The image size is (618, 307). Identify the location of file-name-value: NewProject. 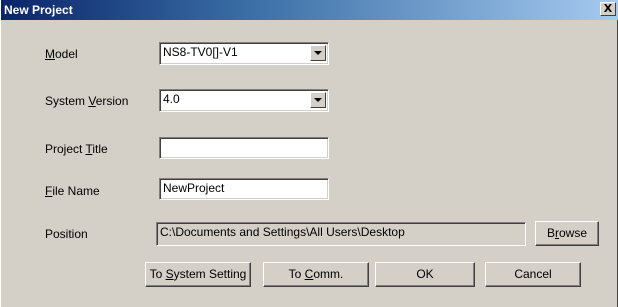
(194, 188).